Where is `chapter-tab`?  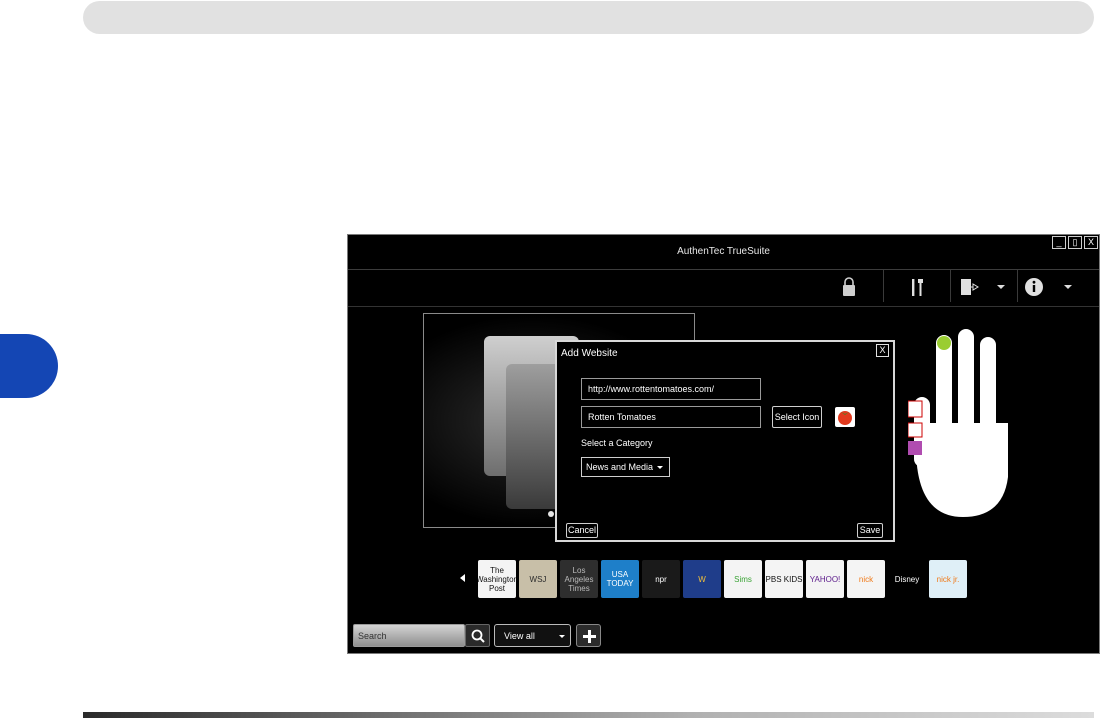 chapter-tab is located at coordinates (29, 366).